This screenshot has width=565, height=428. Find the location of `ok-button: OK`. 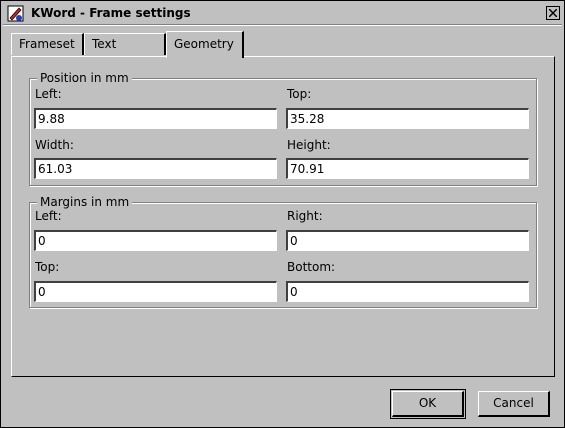

ok-button: OK is located at coordinates (428, 404).